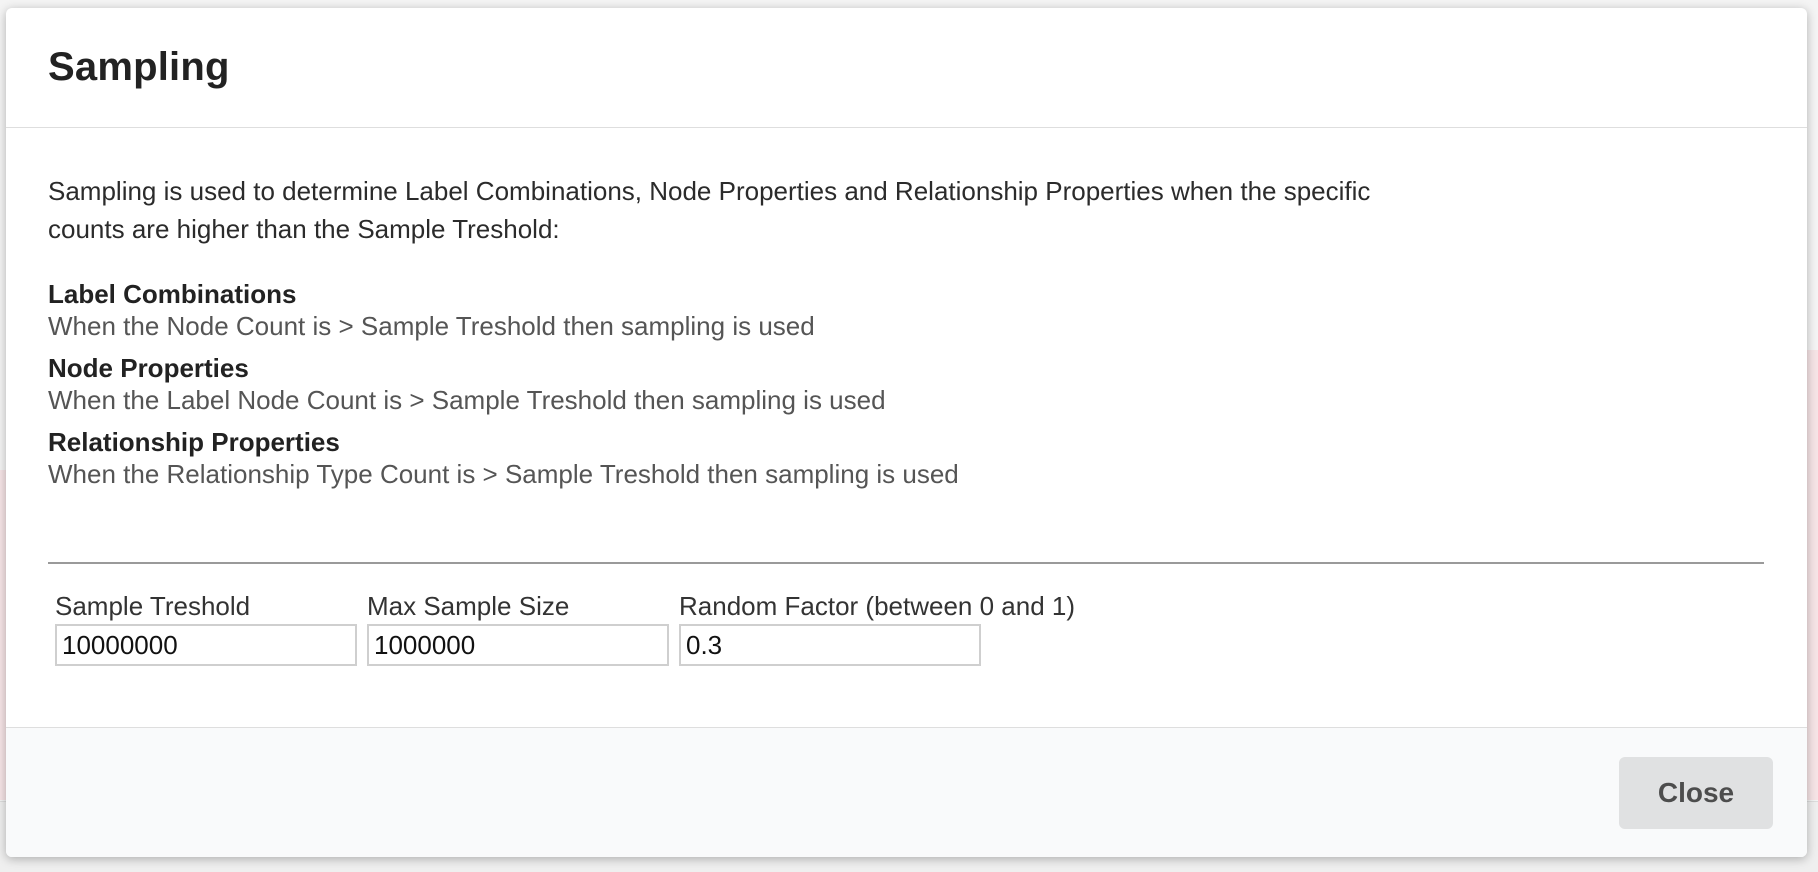  Describe the element at coordinates (172, 294) in the screenshot. I see `rule-title: Label Combinations` at that location.